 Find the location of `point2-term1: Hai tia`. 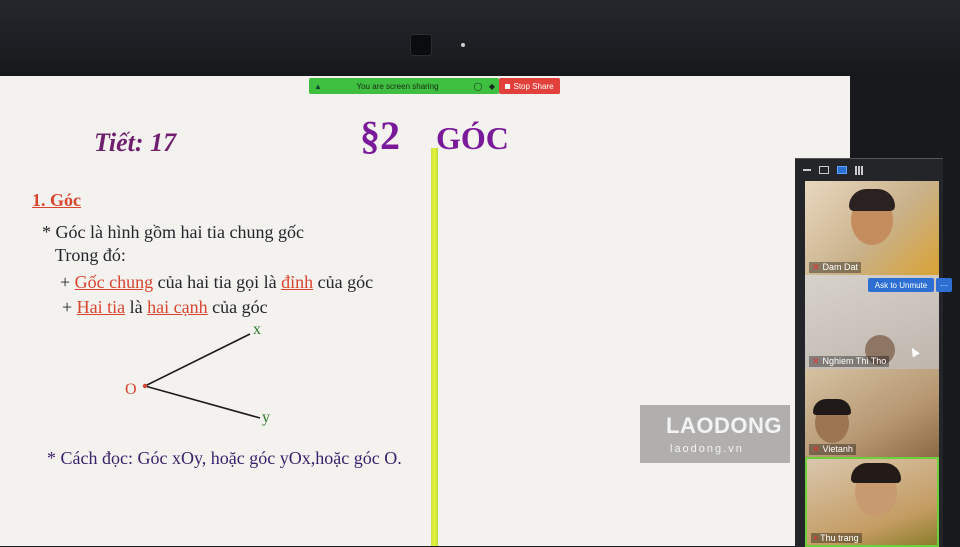

point2-term1: Hai tia is located at coordinates (101, 307).